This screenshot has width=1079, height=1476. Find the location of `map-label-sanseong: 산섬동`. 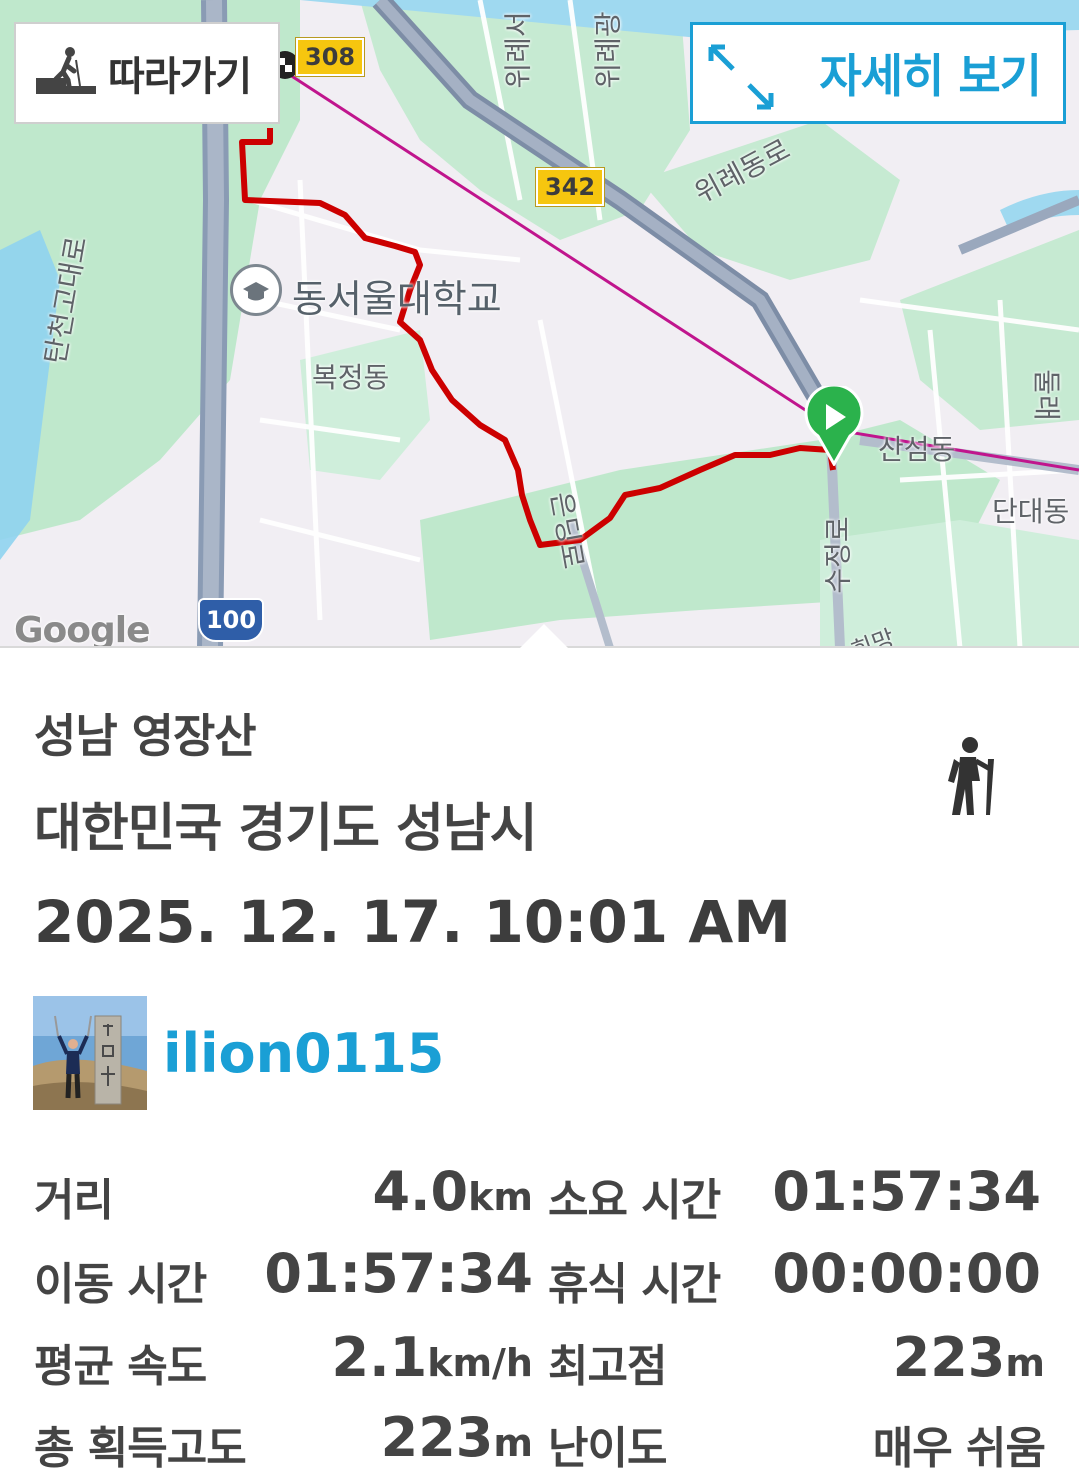

map-label-sanseong: 산섬동 is located at coordinates (917, 449).